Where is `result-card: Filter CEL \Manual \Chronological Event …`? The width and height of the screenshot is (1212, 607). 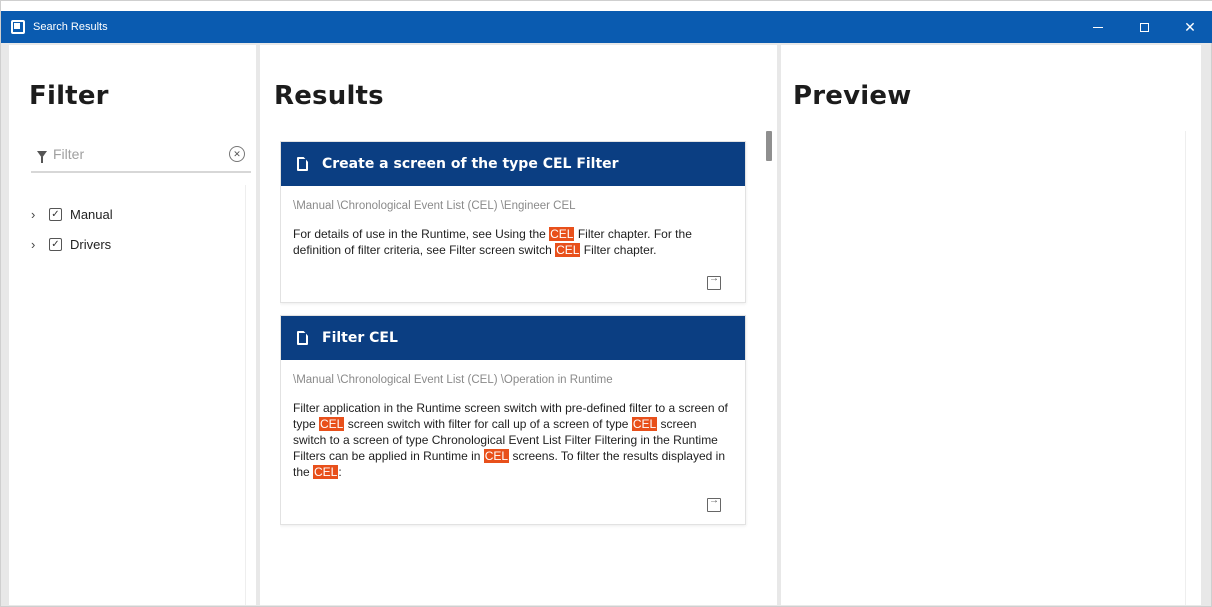 result-card: Filter CEL \Manual \Chronological Event … is located at coordinates (513, 420).